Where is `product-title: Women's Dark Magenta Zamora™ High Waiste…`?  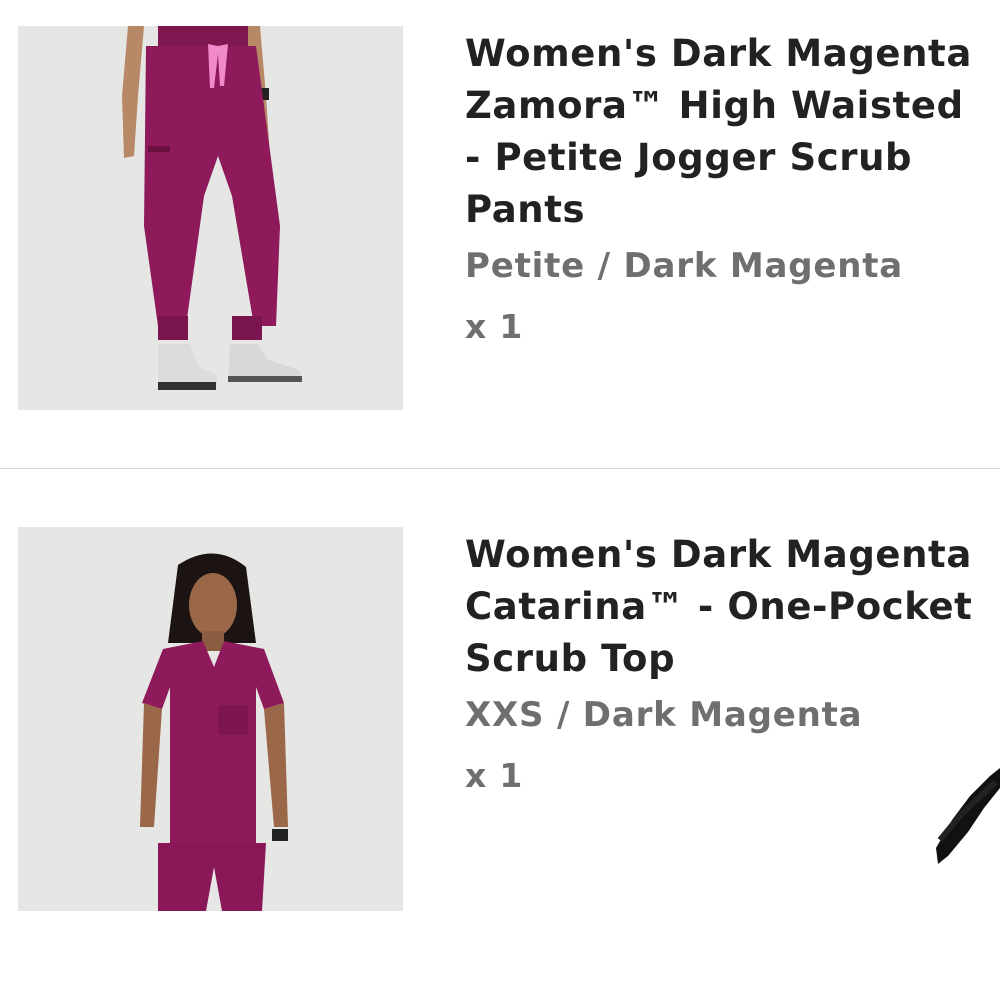 product-title: Women's Dark Magenta Zamora™ High Waiste… is located at coordinates (725, 132).